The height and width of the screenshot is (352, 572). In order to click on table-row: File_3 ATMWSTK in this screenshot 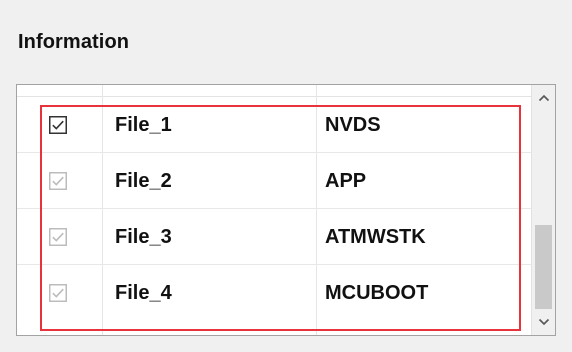, I will do `click(274, 237)`.